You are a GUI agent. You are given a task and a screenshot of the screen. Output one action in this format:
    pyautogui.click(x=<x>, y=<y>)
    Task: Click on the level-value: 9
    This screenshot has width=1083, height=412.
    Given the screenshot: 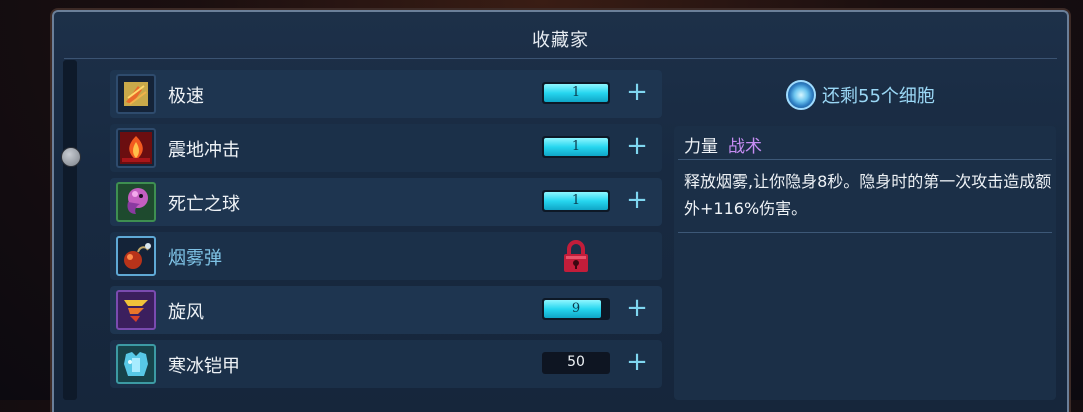 What is the action you would take?
    pyautogui.click(x=576, y=308)
    